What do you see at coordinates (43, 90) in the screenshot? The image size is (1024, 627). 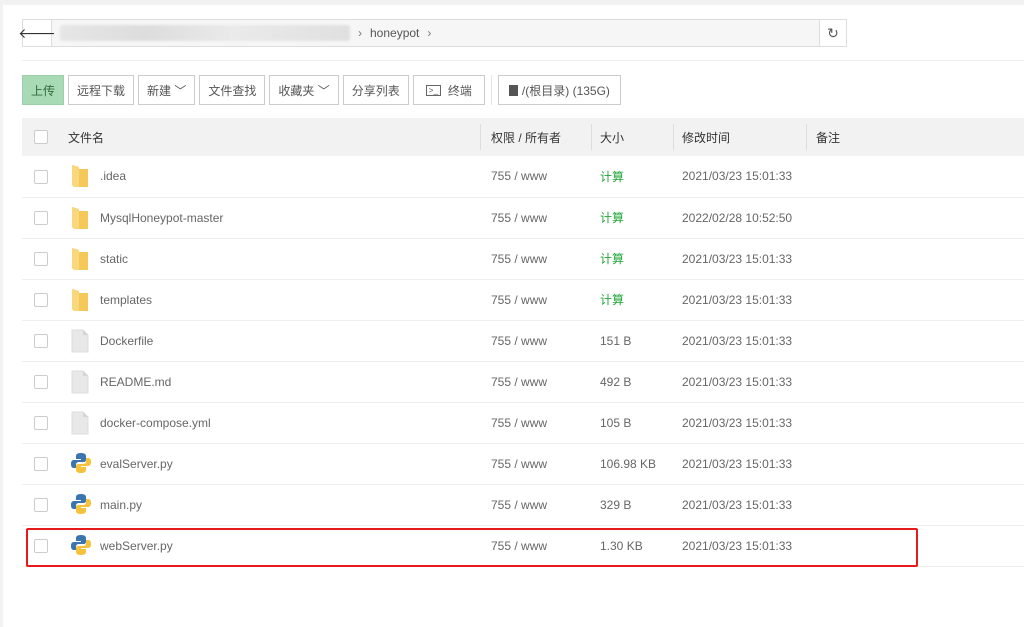 I see `upload-button: 上传` at bounding box center [43, 90].